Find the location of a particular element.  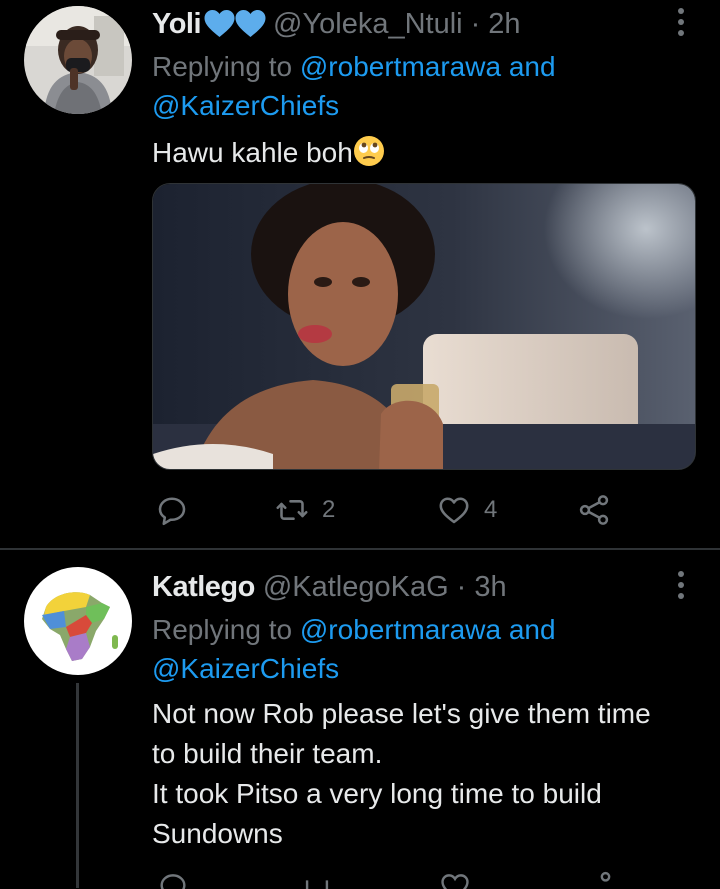

tweet-divider is located at coordinates (360, 549).